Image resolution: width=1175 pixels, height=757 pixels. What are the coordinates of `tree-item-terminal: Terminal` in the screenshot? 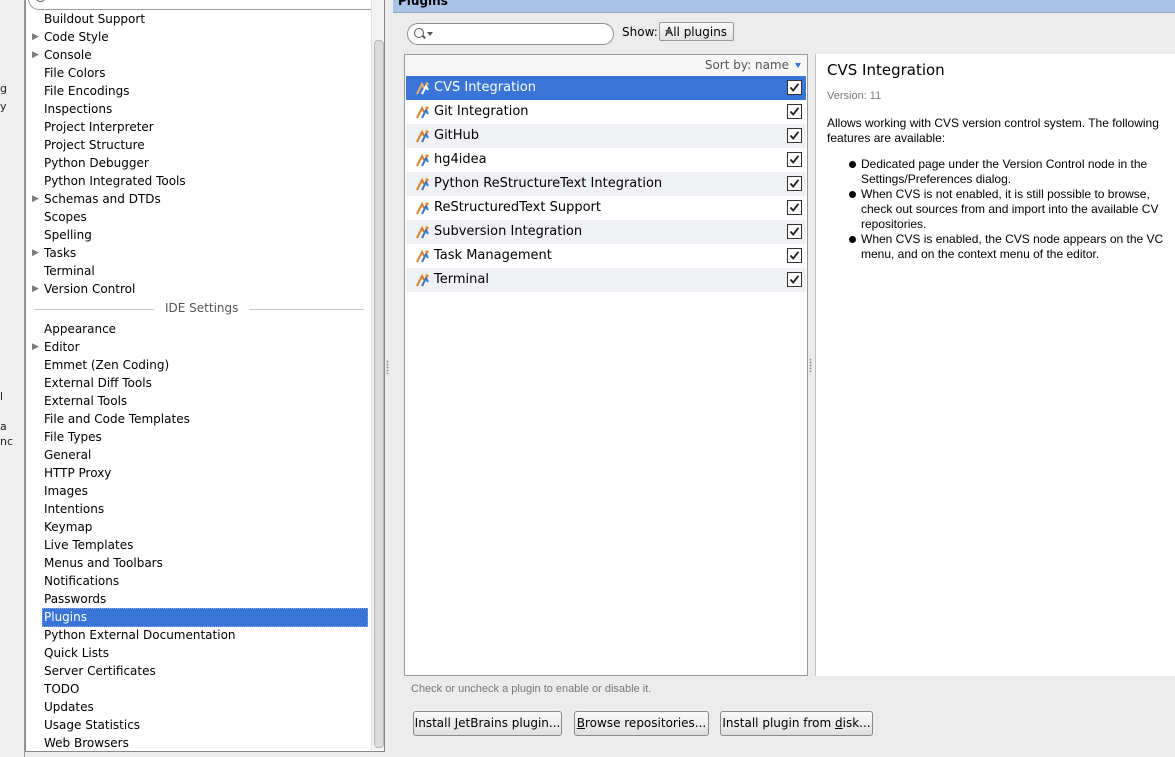 It's located at (69, 271).